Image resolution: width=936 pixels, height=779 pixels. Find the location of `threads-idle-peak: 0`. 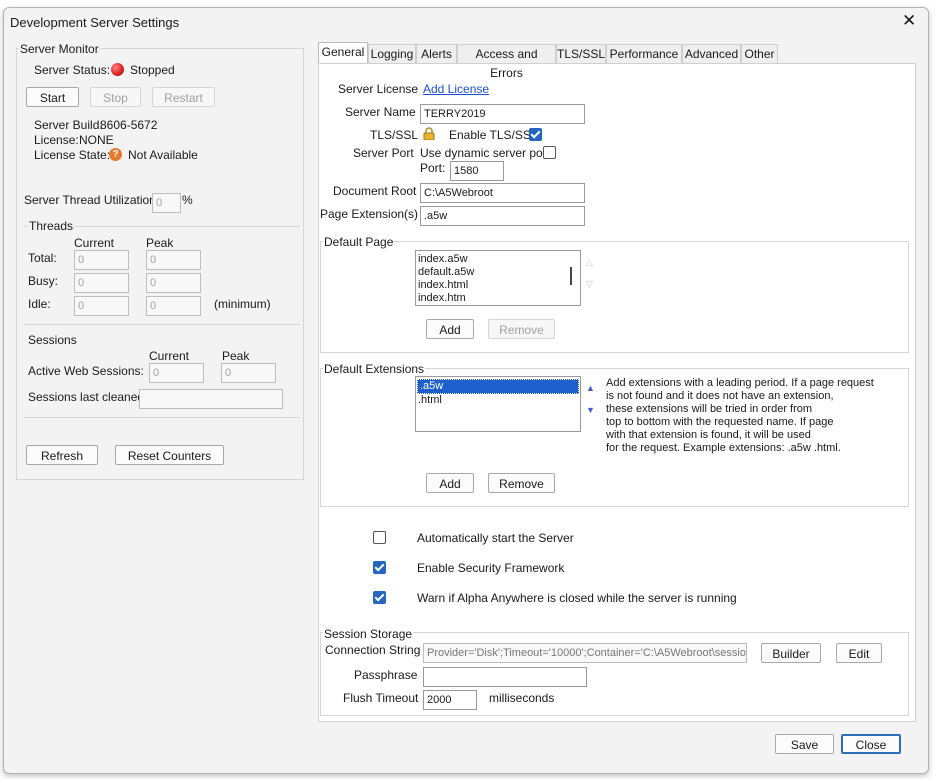

threads-idle-peak: 0 is located at coordinates (173, 306).